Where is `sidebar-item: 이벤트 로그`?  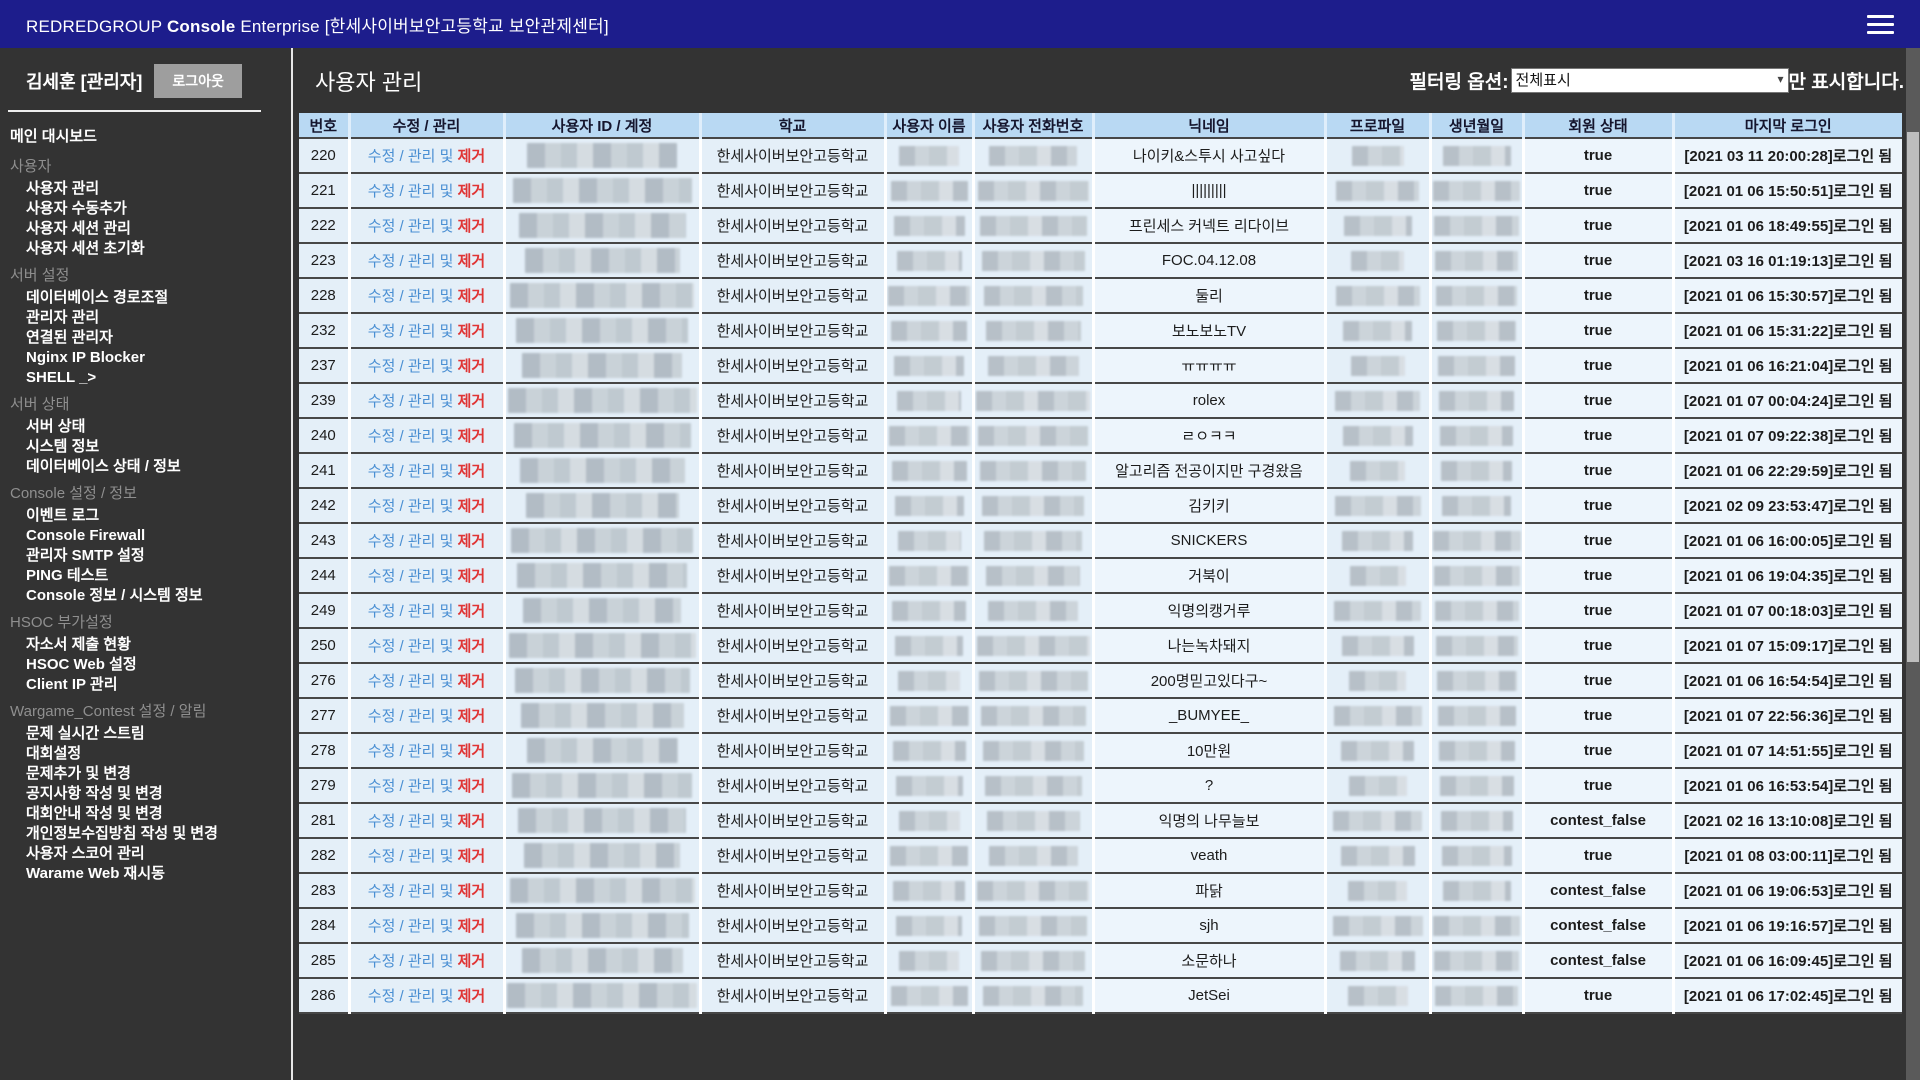 sidebar-item: 이벤트 로그 is located at coordinates (145, 516).